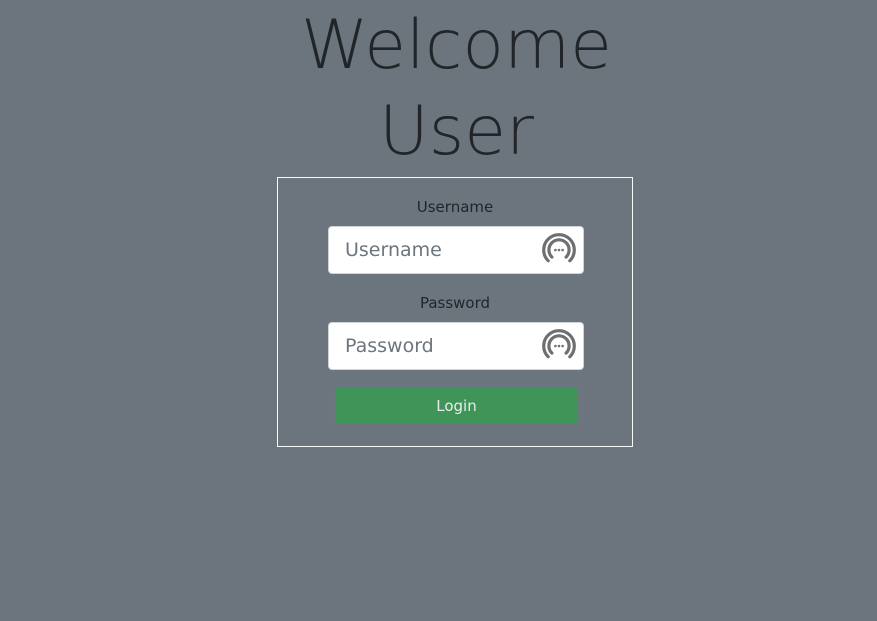 This screenshot has width=877, height=621. Describe the element at coordinates (455, 207) in the screenshot. I see `username-label: Username` at that location.